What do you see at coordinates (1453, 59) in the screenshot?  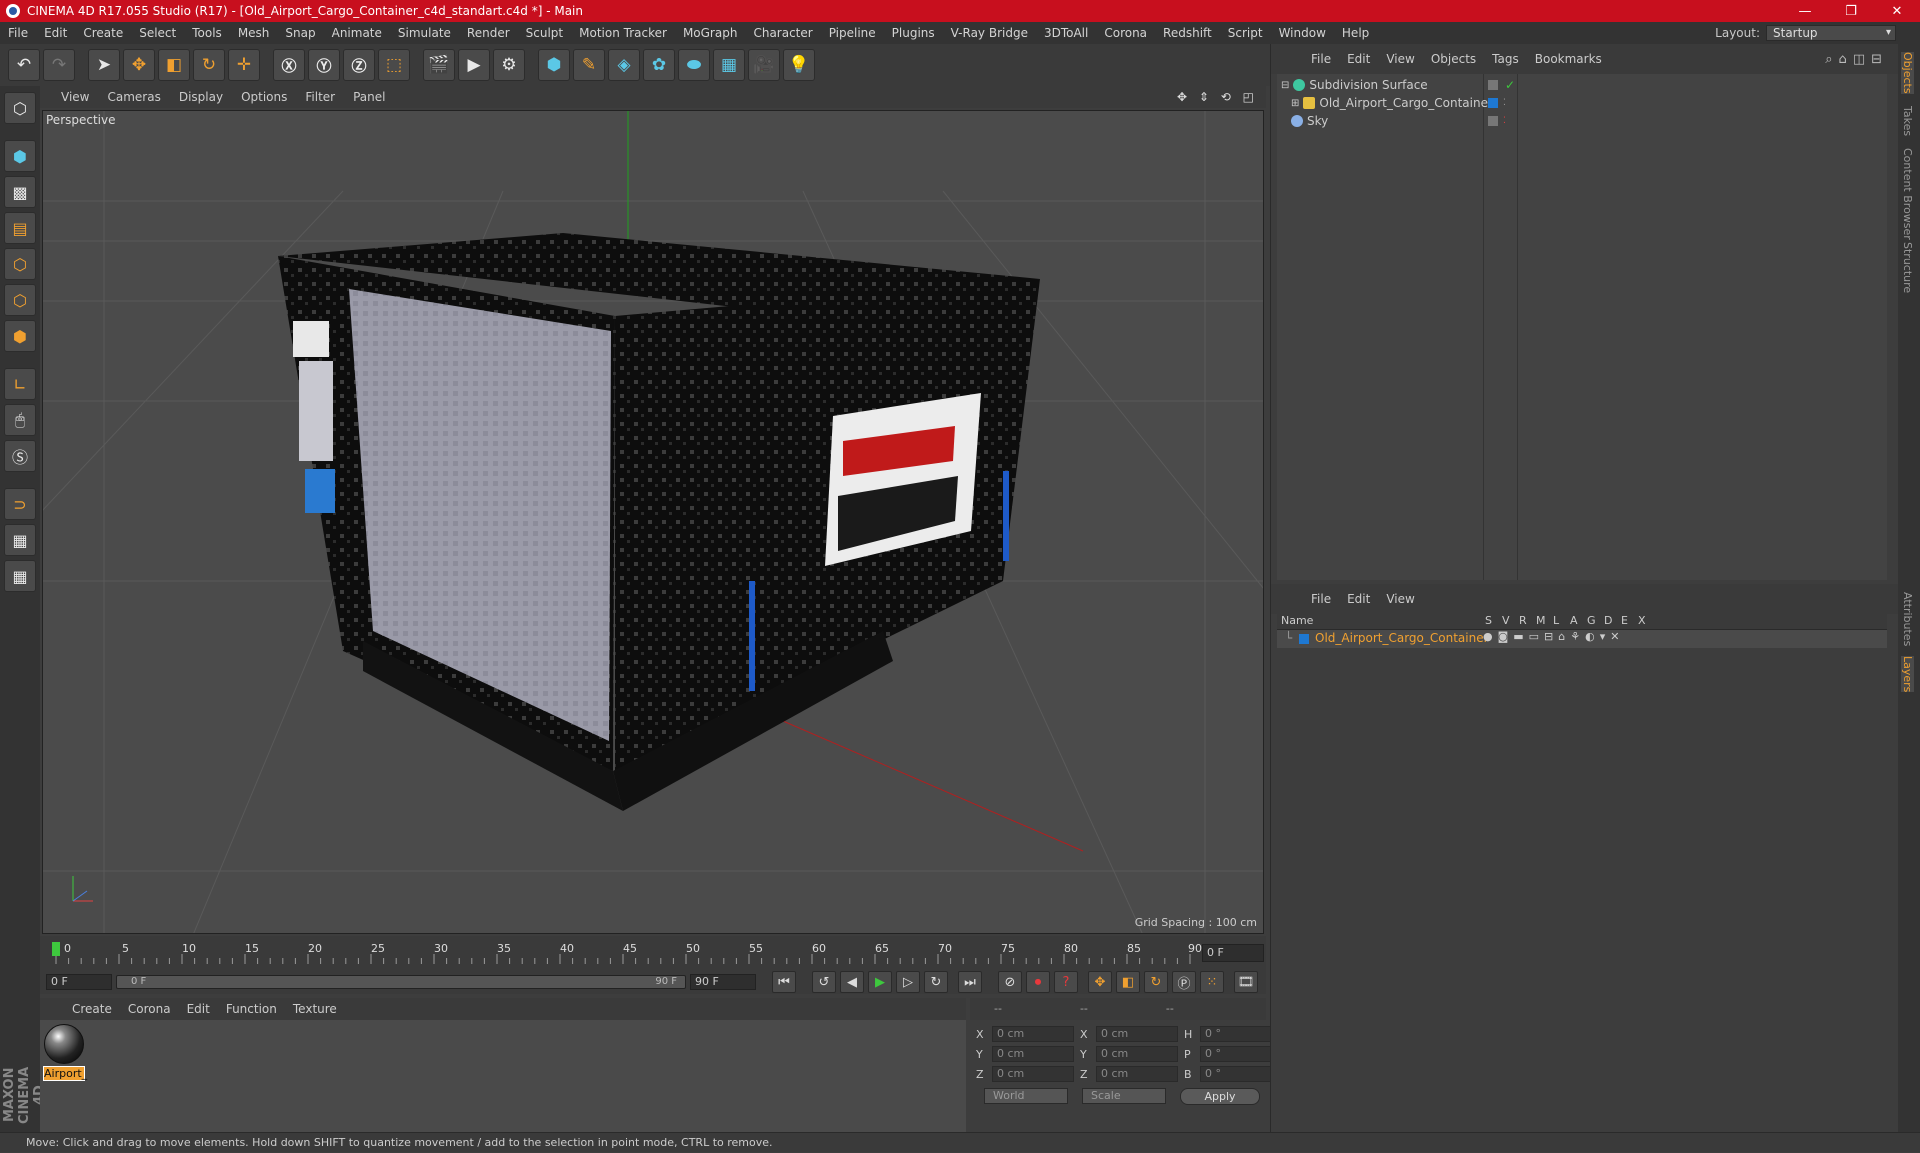 I see `obj-menu-objects: Objects` at bounding box center [1453, 59].